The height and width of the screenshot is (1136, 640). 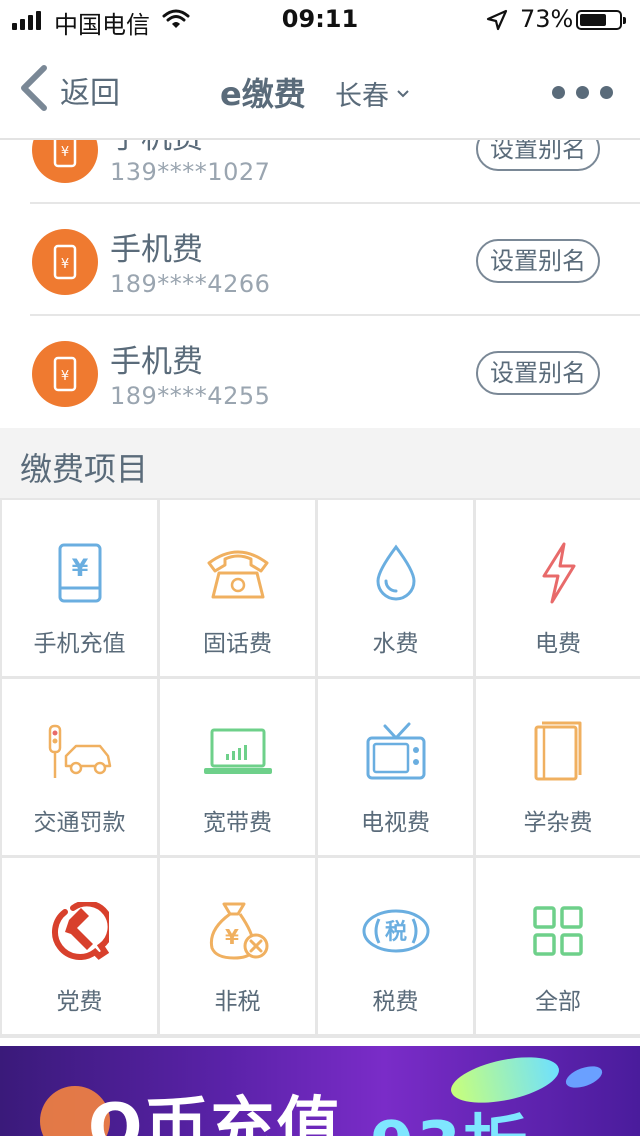 I want to click on payment-item-label: 全部, so click(x=558, y=1002).